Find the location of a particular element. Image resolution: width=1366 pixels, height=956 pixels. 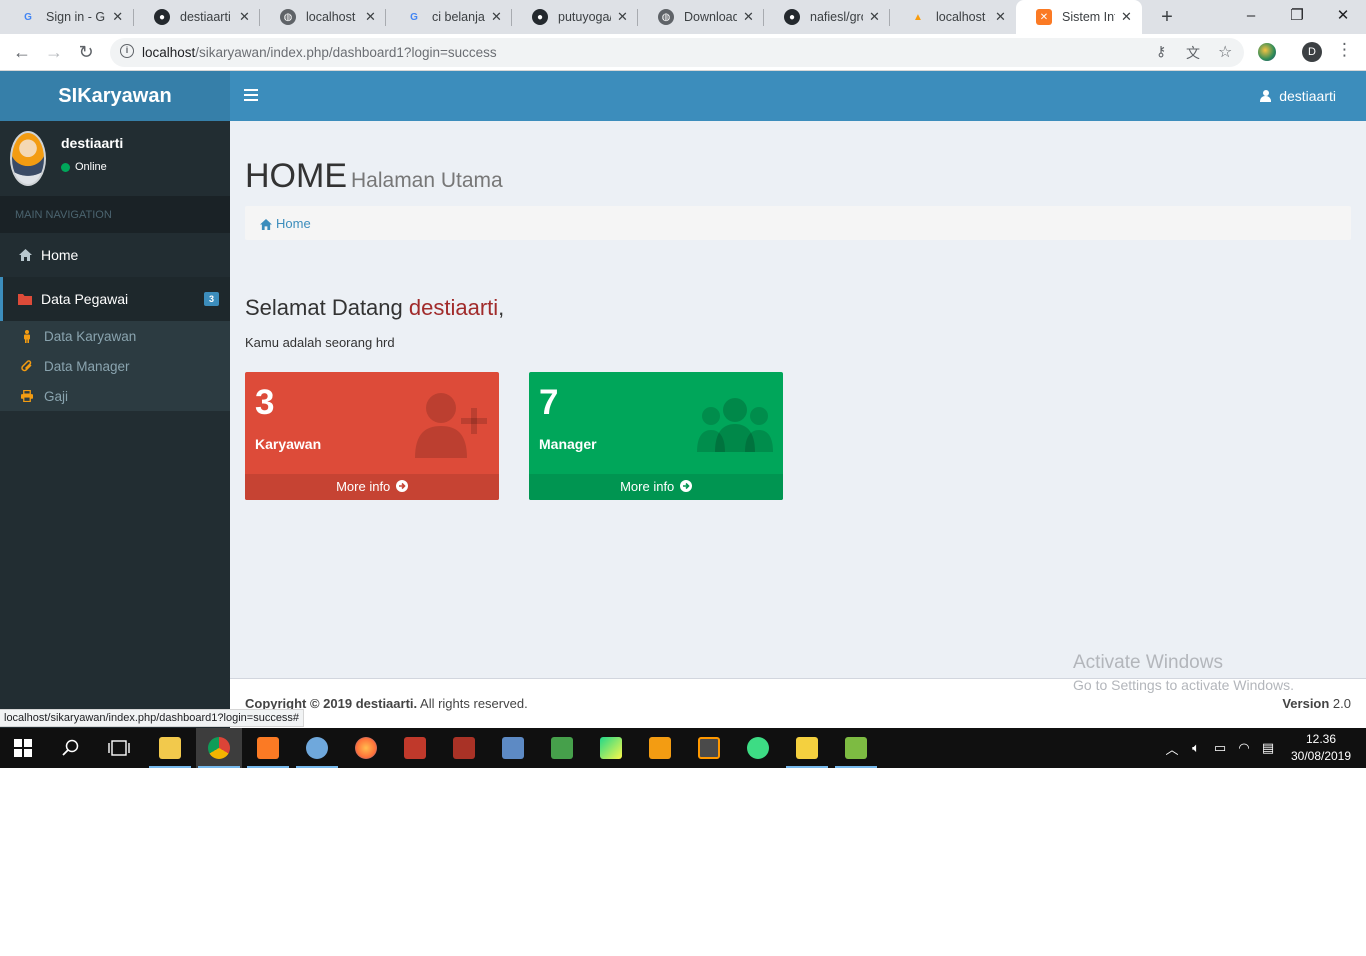

user-menu: destiaarti is located at coordinates (1298, 96).